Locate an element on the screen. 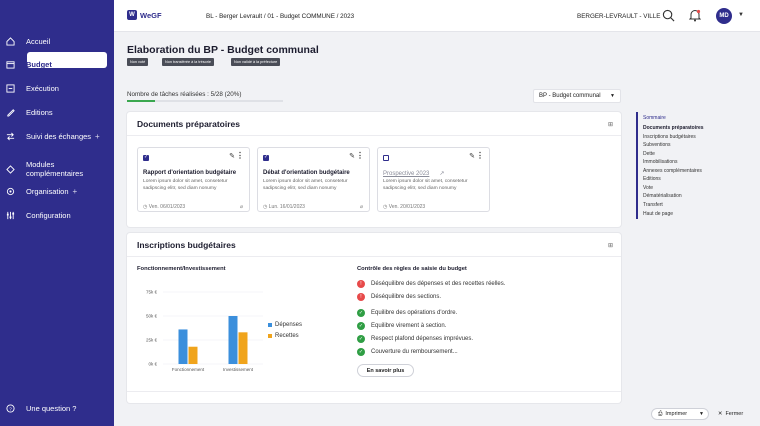 The height and width of the screenshot is (426, 760). document-title: Rapport d'orientation budgétaire is located at coordinates (190, 173).